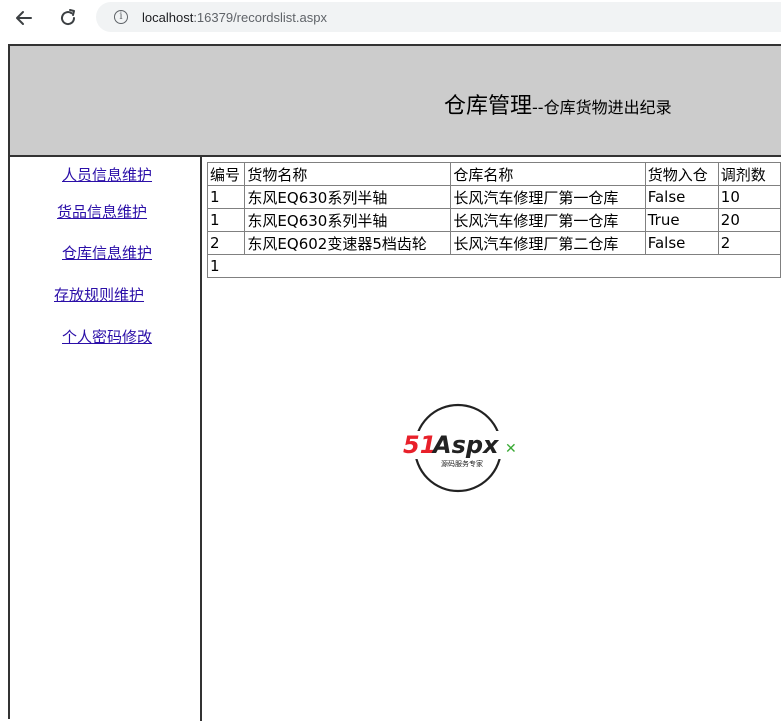  Describe the element at coordinates (749, 197) in the screenshot. I see `cell-quantity: 10` at that location.